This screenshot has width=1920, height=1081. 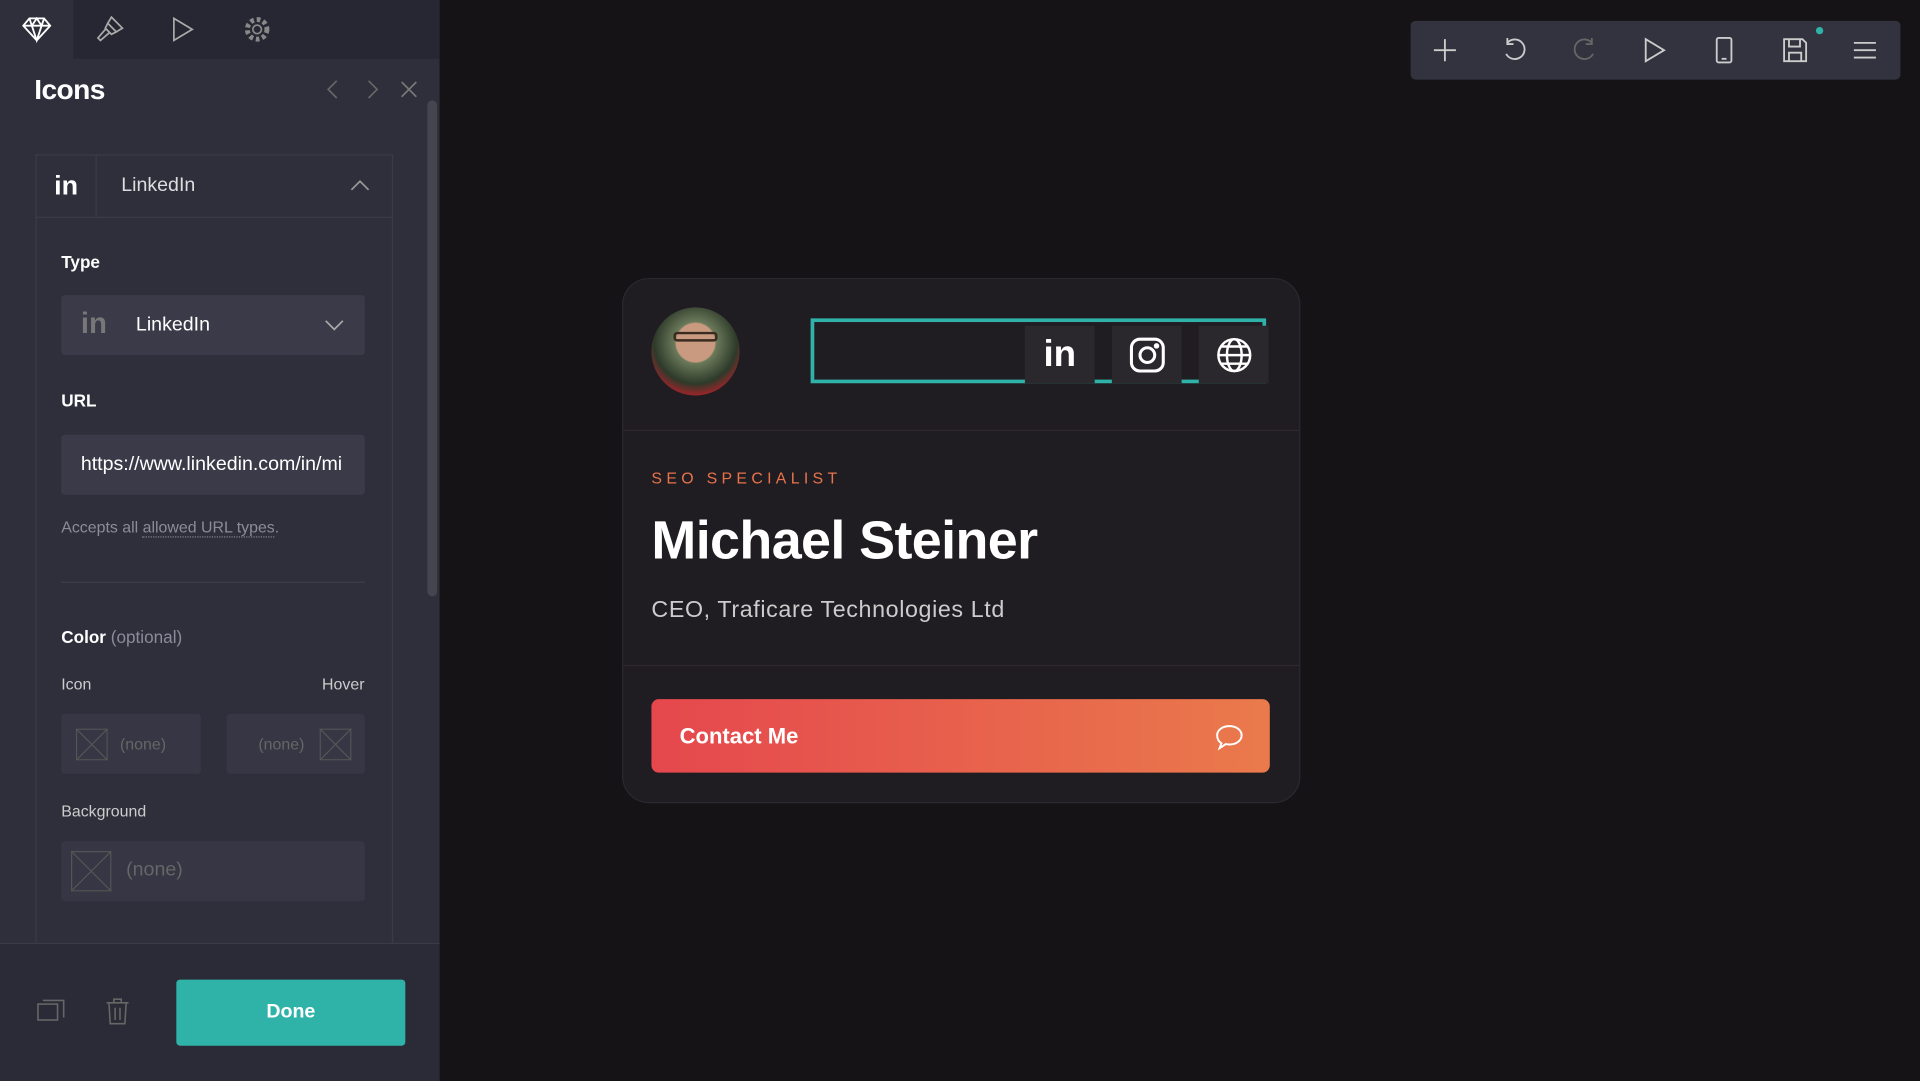 What do you see at coordinates (739, 736) in the screenshot?
I see `contact-label: Contact Me` at bounding box center [739, 736].